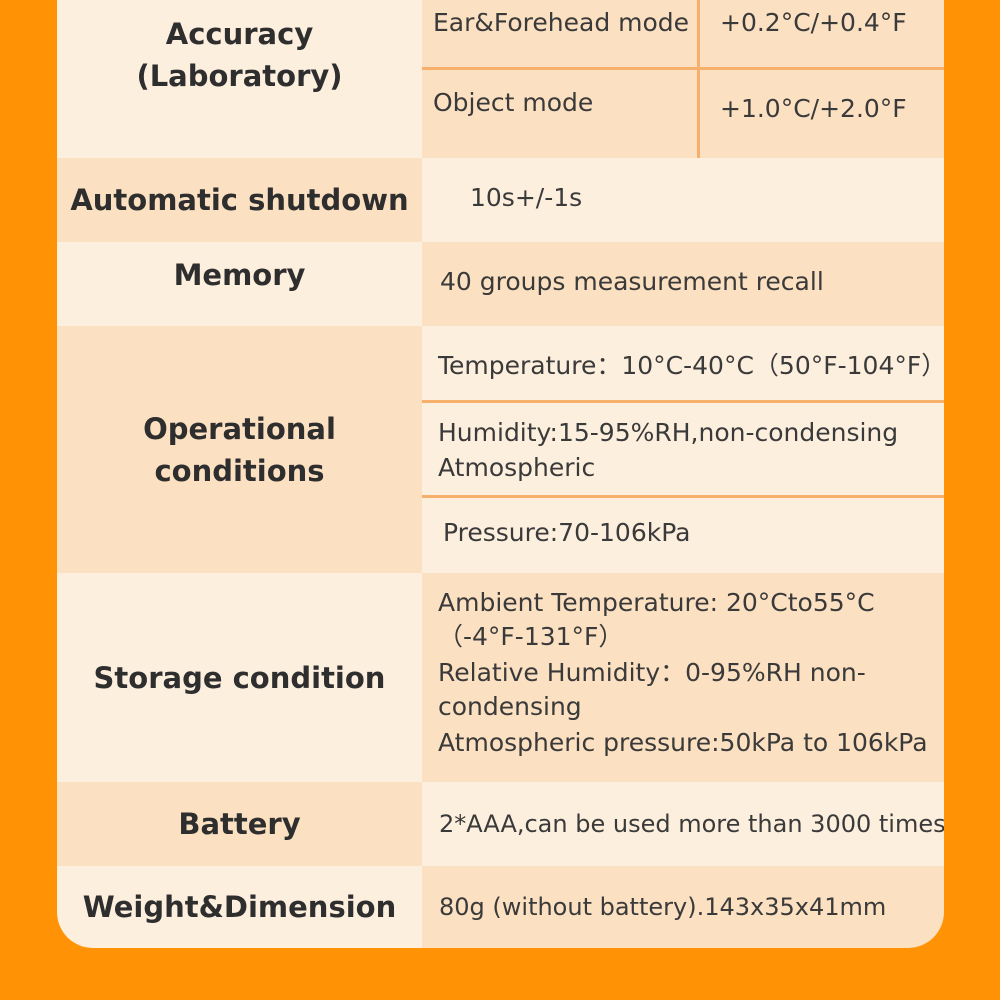  Describe the element at coordinates (652, 672) in the screenshot. I see `storage-humidity: Relative Humidity：0-95%RH non-` at that location.